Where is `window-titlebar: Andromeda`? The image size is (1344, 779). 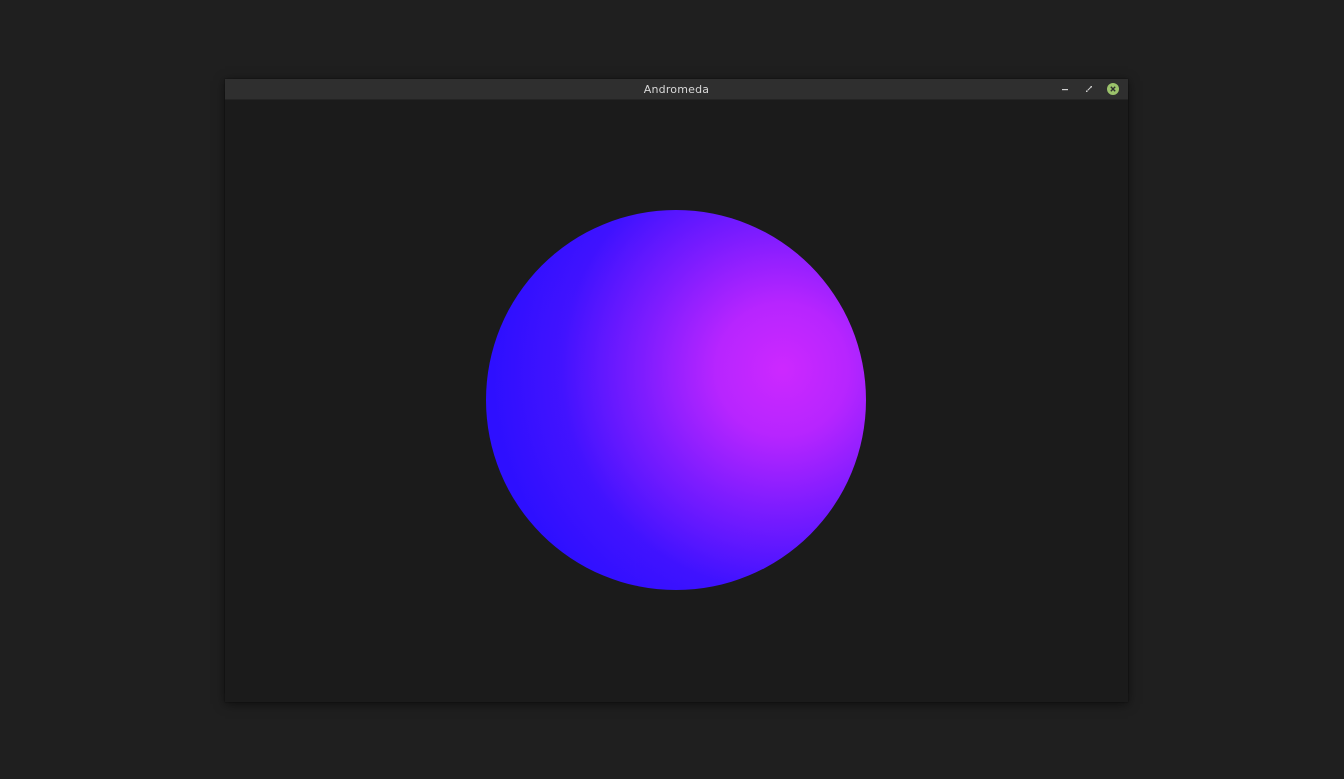 window-titlebar: Andromeda is located at coordinates (676, 89).